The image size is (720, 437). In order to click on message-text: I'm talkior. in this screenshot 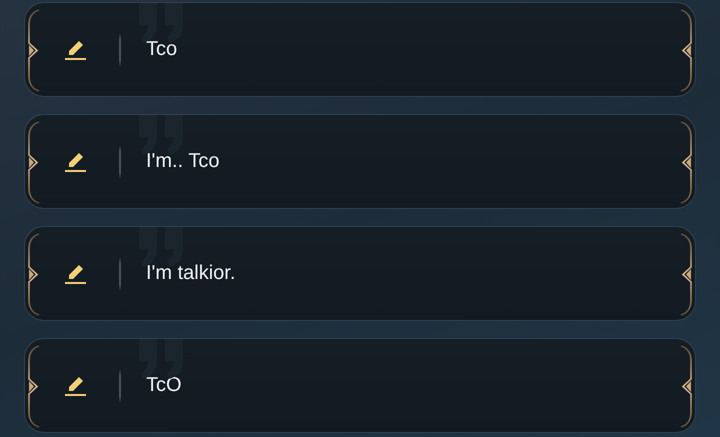, I will do `click(191, 273)`.